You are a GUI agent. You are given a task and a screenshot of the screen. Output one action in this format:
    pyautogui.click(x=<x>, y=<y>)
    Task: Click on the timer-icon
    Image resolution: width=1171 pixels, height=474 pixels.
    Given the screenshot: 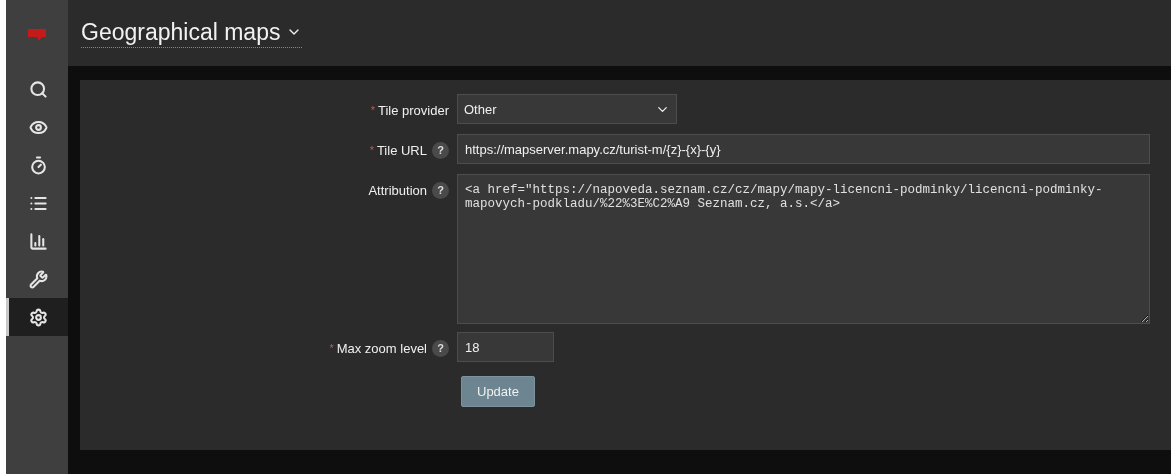 What is the action you would take?
    pyautogui.click(x=38, y=165)
    